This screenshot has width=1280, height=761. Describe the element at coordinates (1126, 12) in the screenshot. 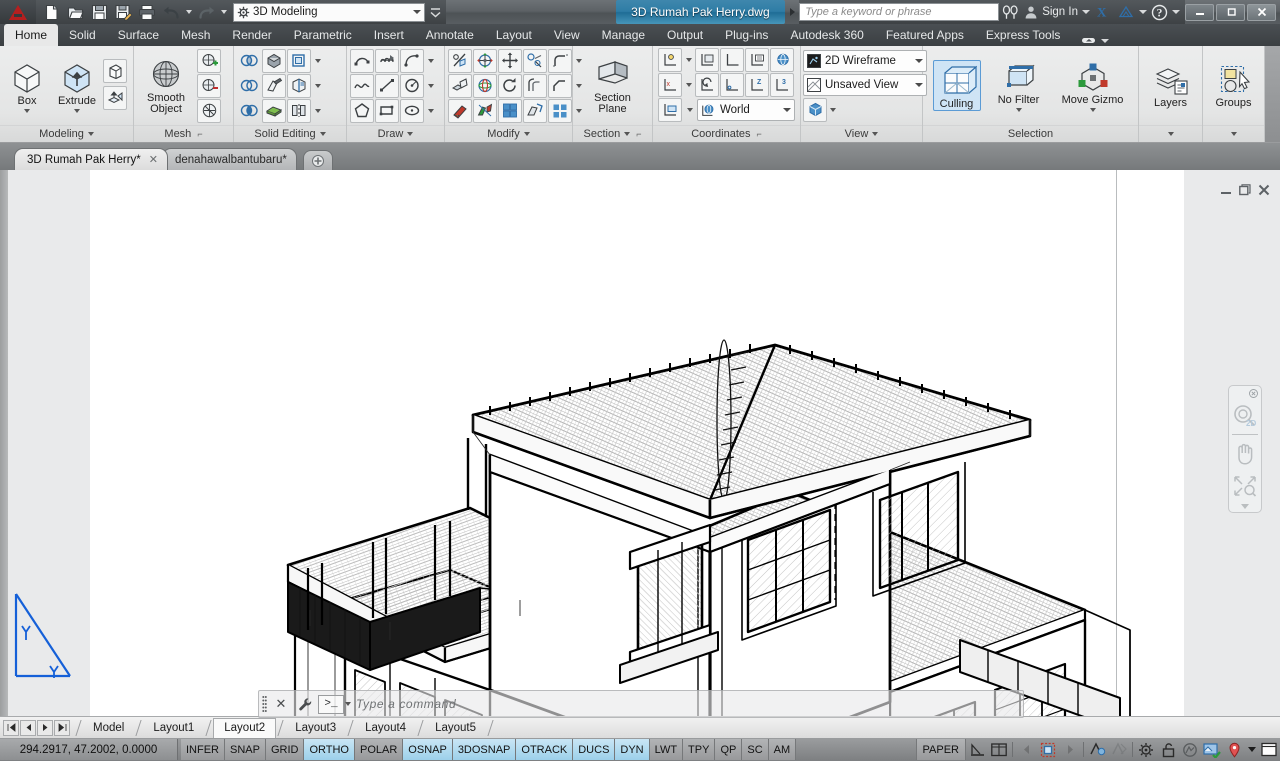

I see `autodesk-360-icon` at that location.